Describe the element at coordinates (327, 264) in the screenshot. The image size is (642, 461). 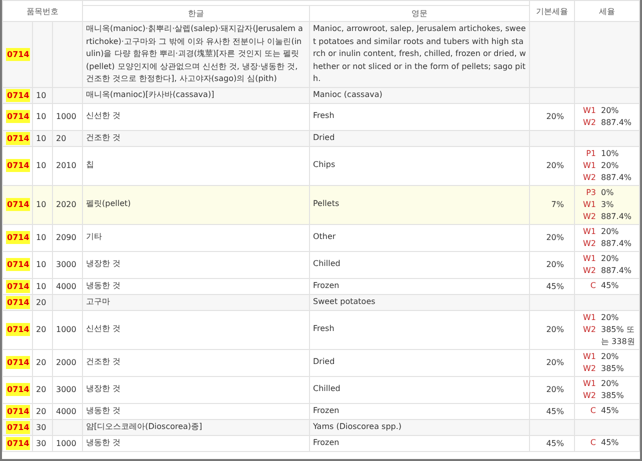
I see `english-description: Chilled` at that location.